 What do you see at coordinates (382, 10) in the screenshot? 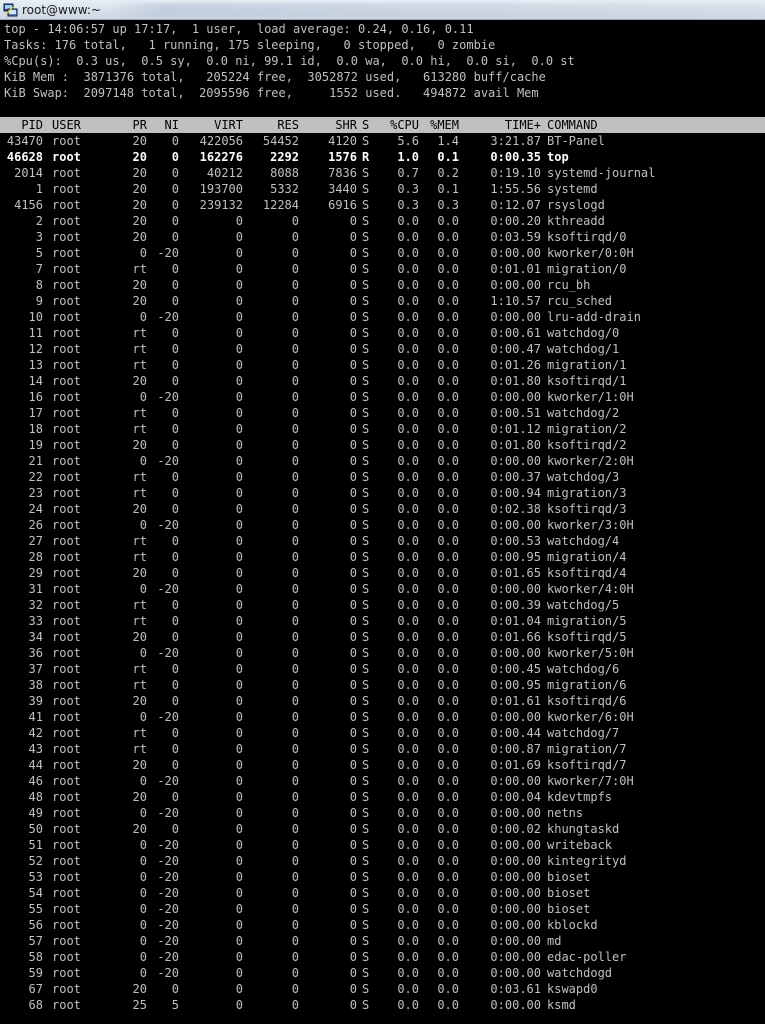
I see `window-titlebar: root@www:~` at bounding box center [382, 10].